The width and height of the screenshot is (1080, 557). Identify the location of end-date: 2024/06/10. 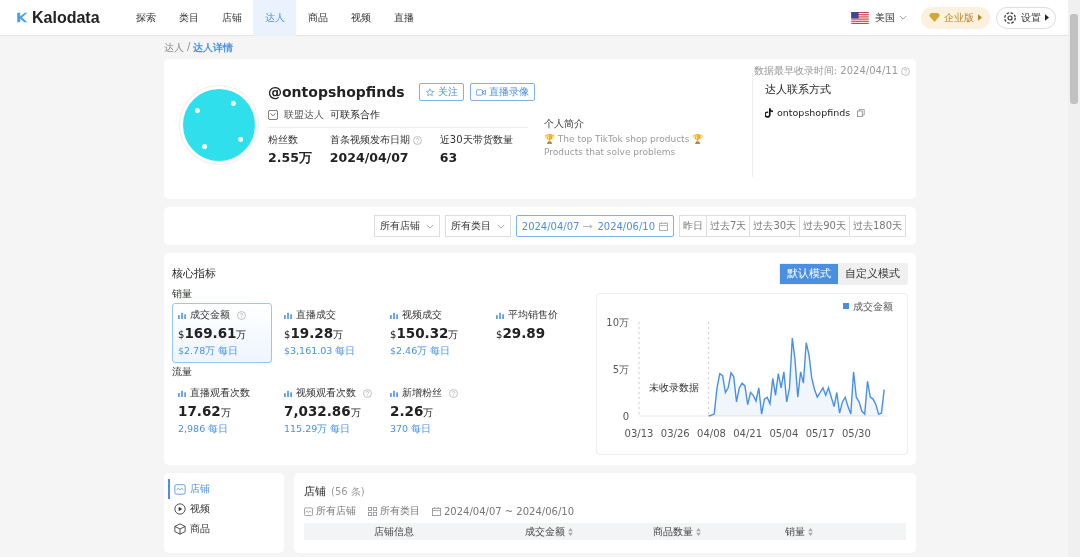
(626, 226).